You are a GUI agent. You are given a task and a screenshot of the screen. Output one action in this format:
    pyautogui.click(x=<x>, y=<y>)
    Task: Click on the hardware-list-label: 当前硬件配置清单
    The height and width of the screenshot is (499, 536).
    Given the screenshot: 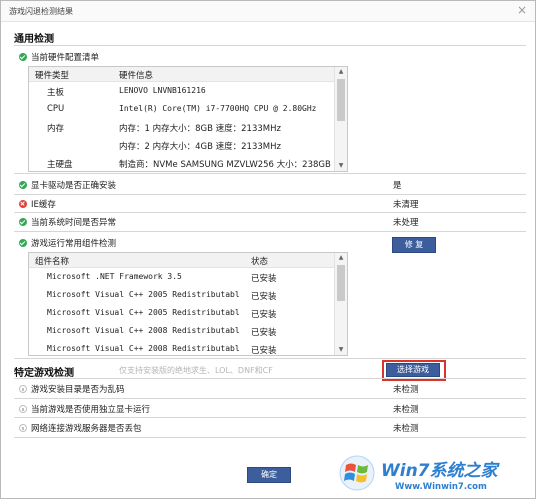 What is the action you would take?
    pyautogui.click(x=59, y=57)
    